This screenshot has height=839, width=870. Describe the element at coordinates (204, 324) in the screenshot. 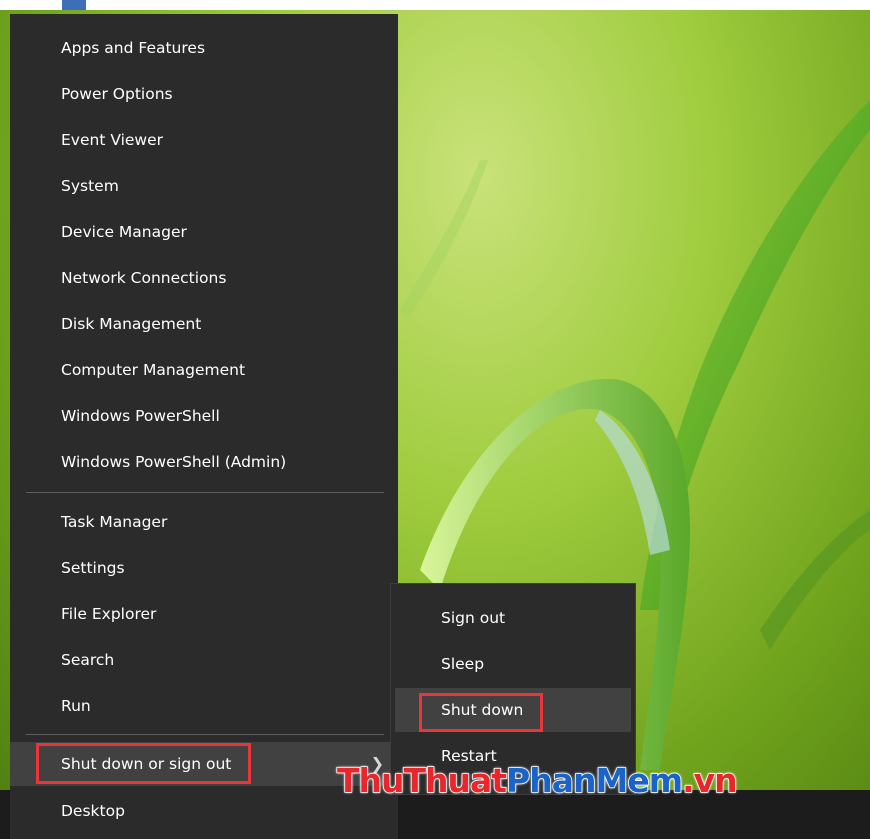

I see `menu-item-disk-management: Disk Management` at that location.